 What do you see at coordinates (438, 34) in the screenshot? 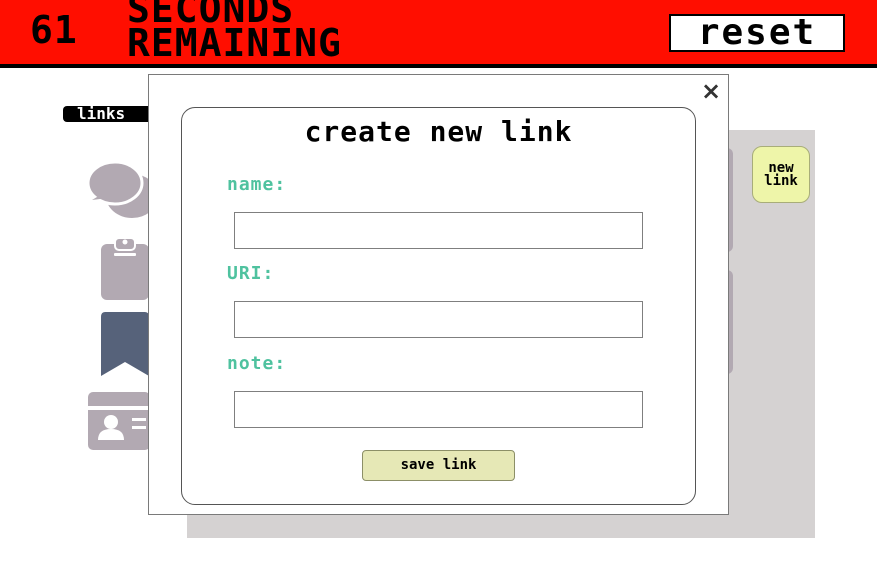
I see `timer-bar: 61 SECONDS REMAINING reset` at bounding box center [438, 34].